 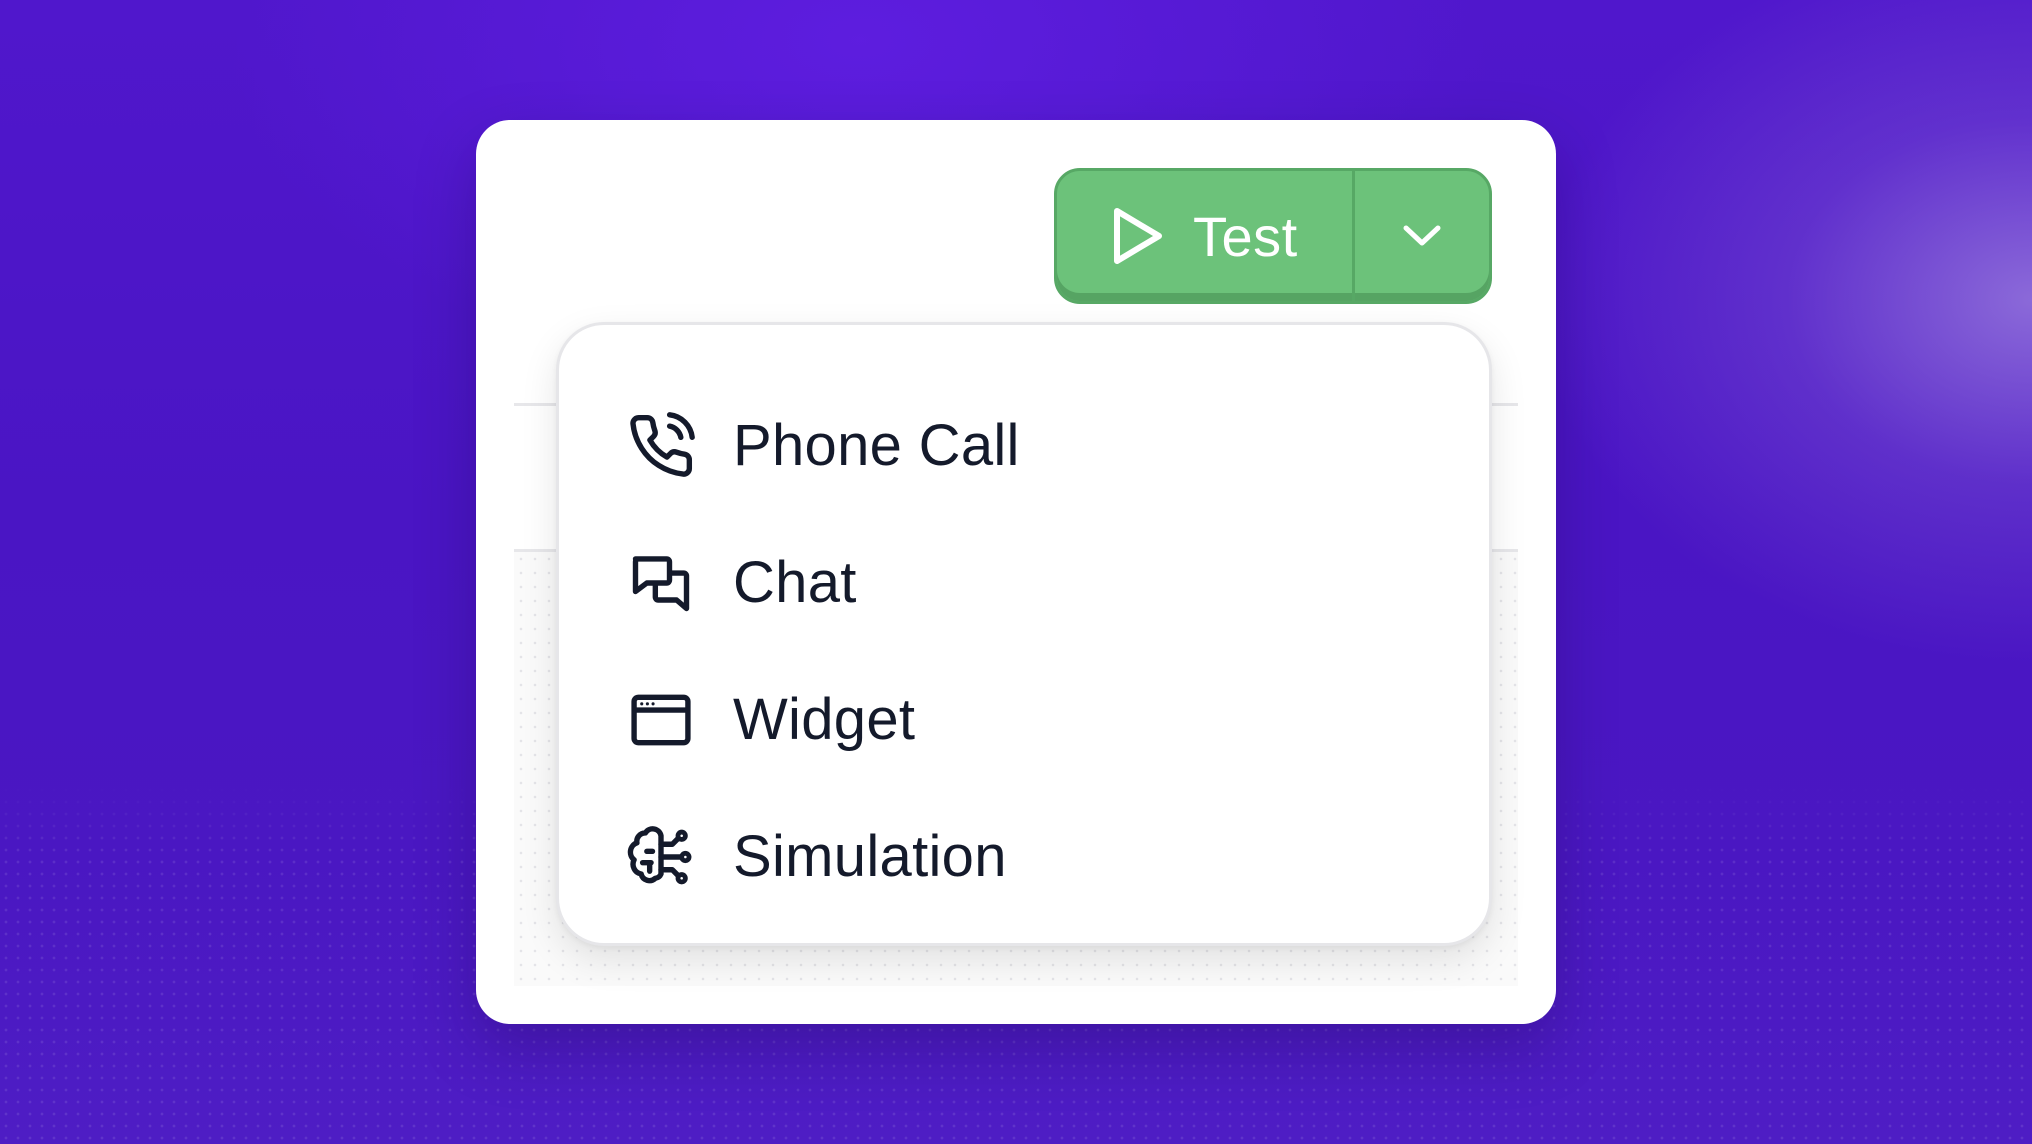 What do you see at coordinates (795, 582) in the screenshot?
I see `menu-item-label: Chat` at bounding box center [795, 582].